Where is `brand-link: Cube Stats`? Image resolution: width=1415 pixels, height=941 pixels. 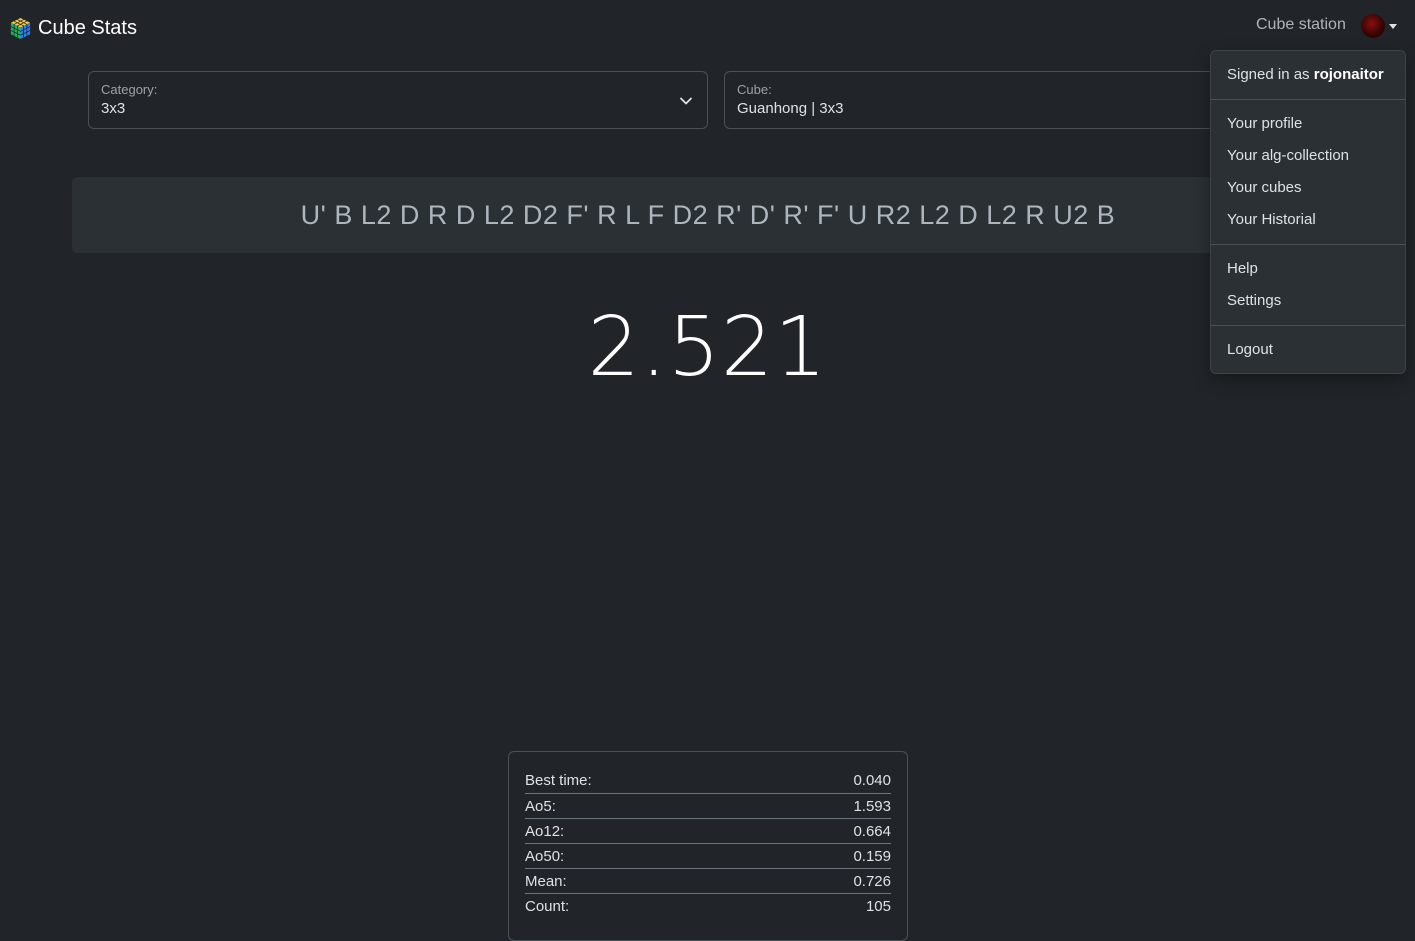
brand-link: Cube Stats is located at coordinates (73, 28).